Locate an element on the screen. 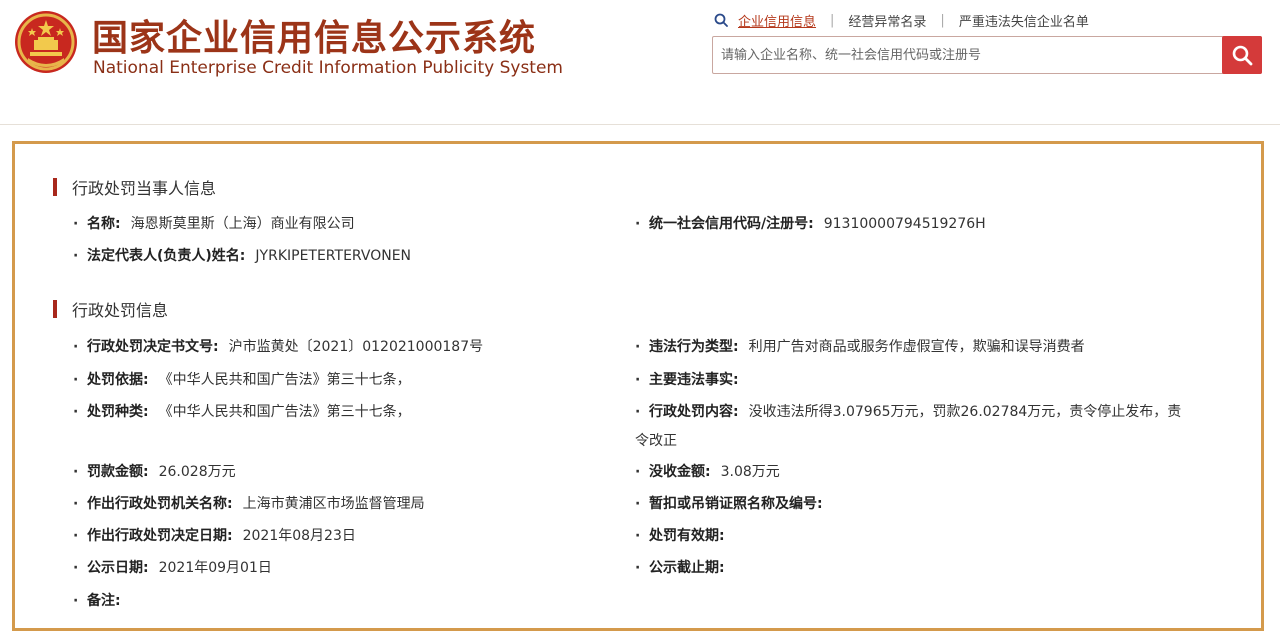  section-title-penalty-info: 行政处罚信息 is located at coordinates (110, 309).